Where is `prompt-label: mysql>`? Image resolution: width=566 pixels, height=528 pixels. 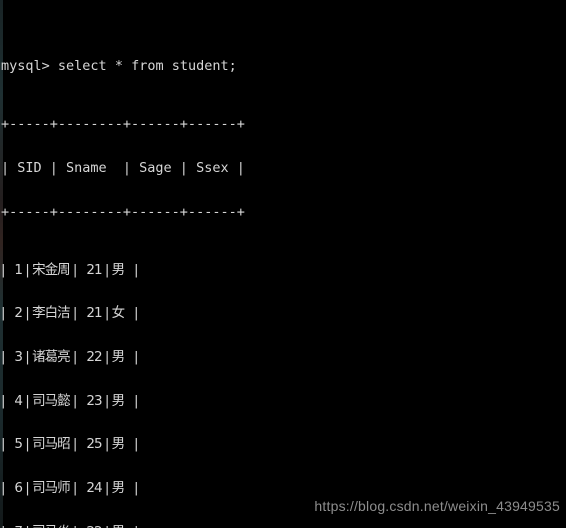 prompt-label: mysql> is located at coordinates (25, 66).